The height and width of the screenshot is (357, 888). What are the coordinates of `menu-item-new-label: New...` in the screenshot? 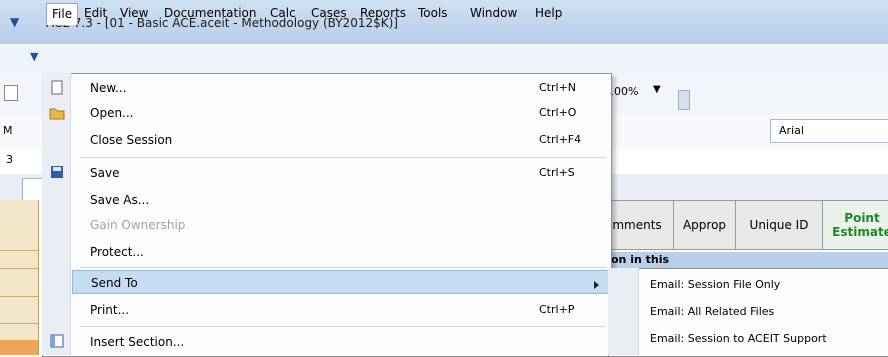 It's located at (108, 88).